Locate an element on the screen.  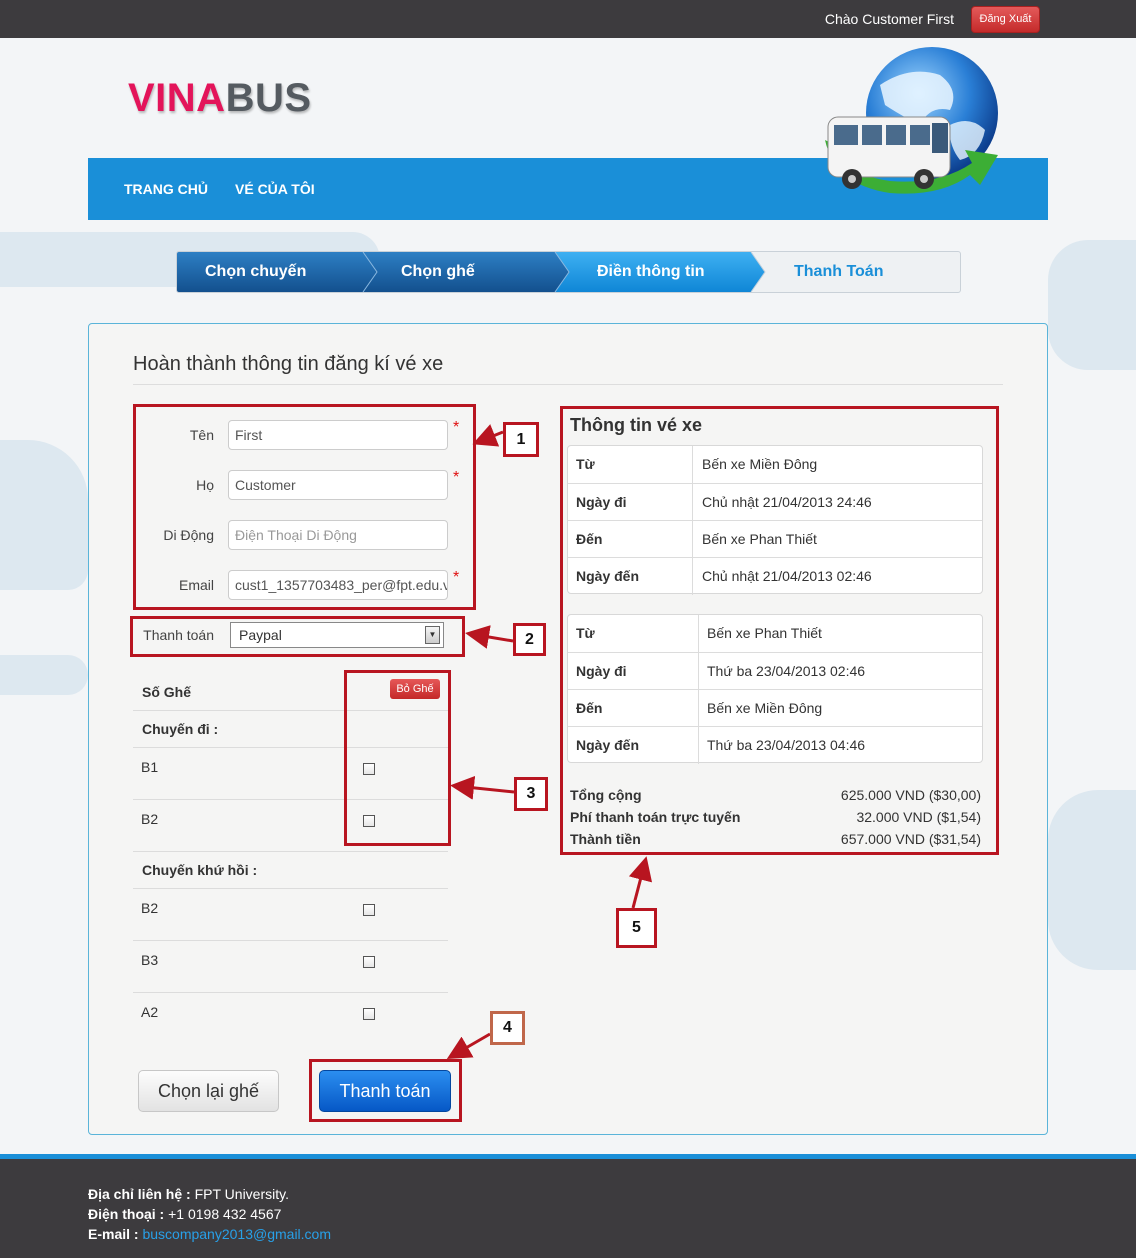
return-trip-title: Chuyến khứ hồi : is located at coordinates (200, 870).